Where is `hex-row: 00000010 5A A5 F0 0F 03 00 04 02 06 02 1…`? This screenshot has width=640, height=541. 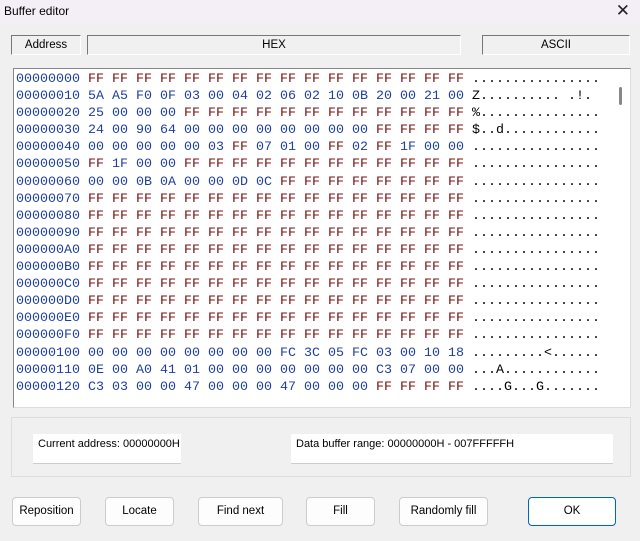 hex-row: 00000010 5A A5 F0 0F 03 00 04 02 06 02 1… is located at coordinates (308, 96).